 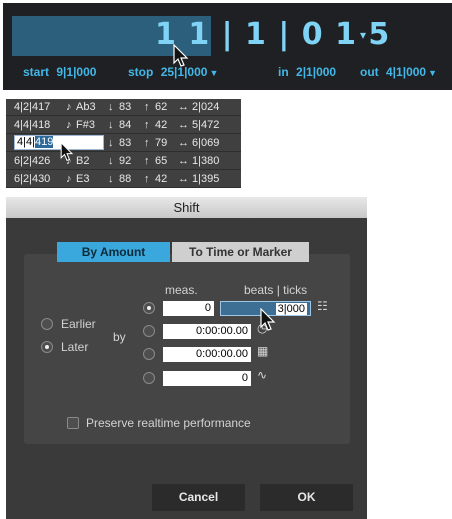 What do you see at coordinates (432, 73) in the screenshot?
I see `out-dropdown-icon: ▼` at bounding box center [432, 73].